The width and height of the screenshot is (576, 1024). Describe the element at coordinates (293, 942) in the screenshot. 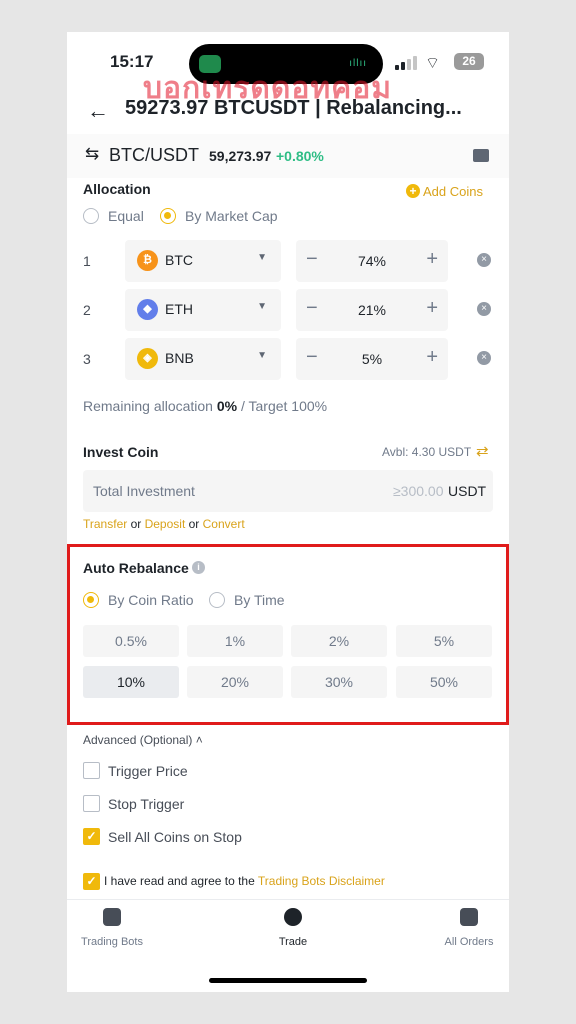

I see `tab-label: Trade` at that location.